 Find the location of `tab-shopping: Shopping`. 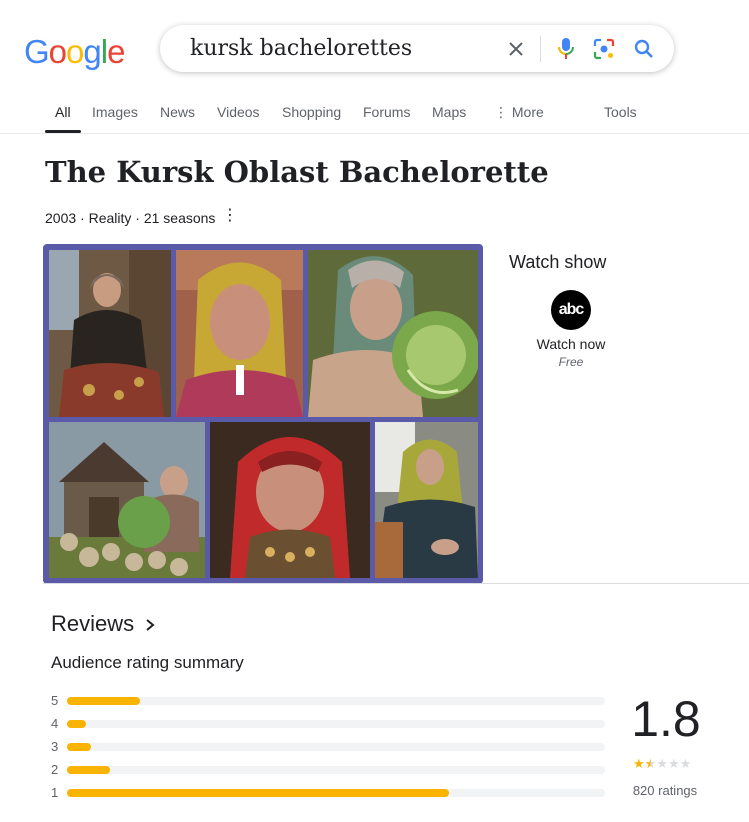

tab-shopping: Shopping is located at coordinates (311, 112).